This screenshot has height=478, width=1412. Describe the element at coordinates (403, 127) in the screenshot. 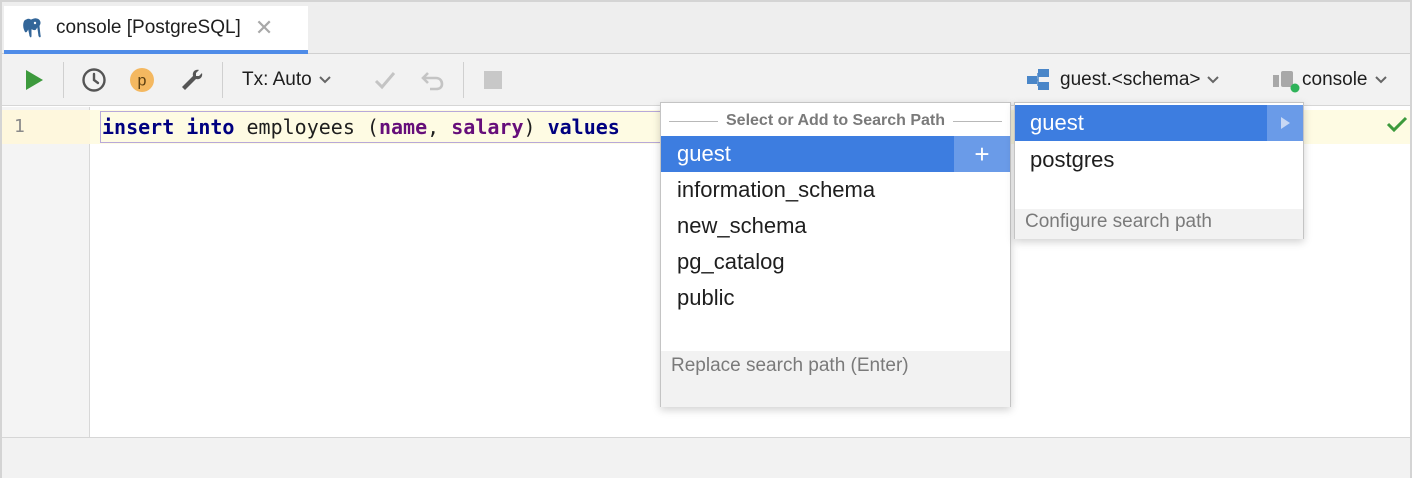

I see `column-name: name` at that location.